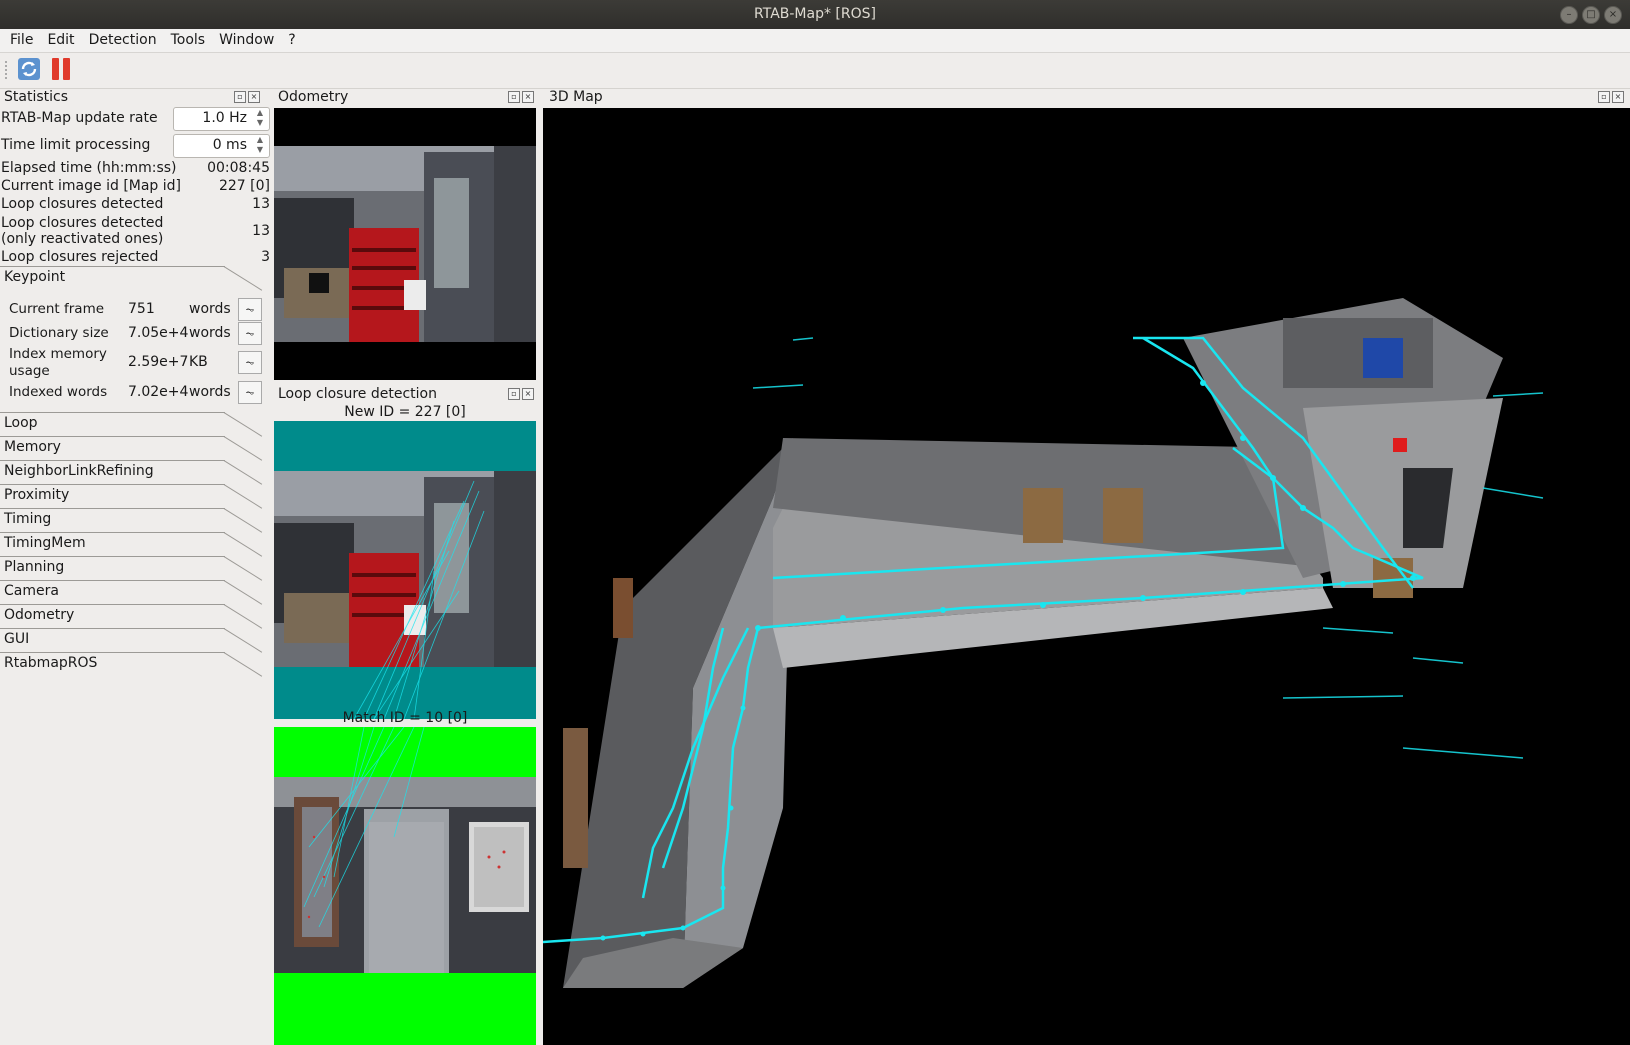 This screenshot has height=1045, width=1630. Describe the element at coordinates (405, 570) in the screenshot. I see `new-image-view` at that location.